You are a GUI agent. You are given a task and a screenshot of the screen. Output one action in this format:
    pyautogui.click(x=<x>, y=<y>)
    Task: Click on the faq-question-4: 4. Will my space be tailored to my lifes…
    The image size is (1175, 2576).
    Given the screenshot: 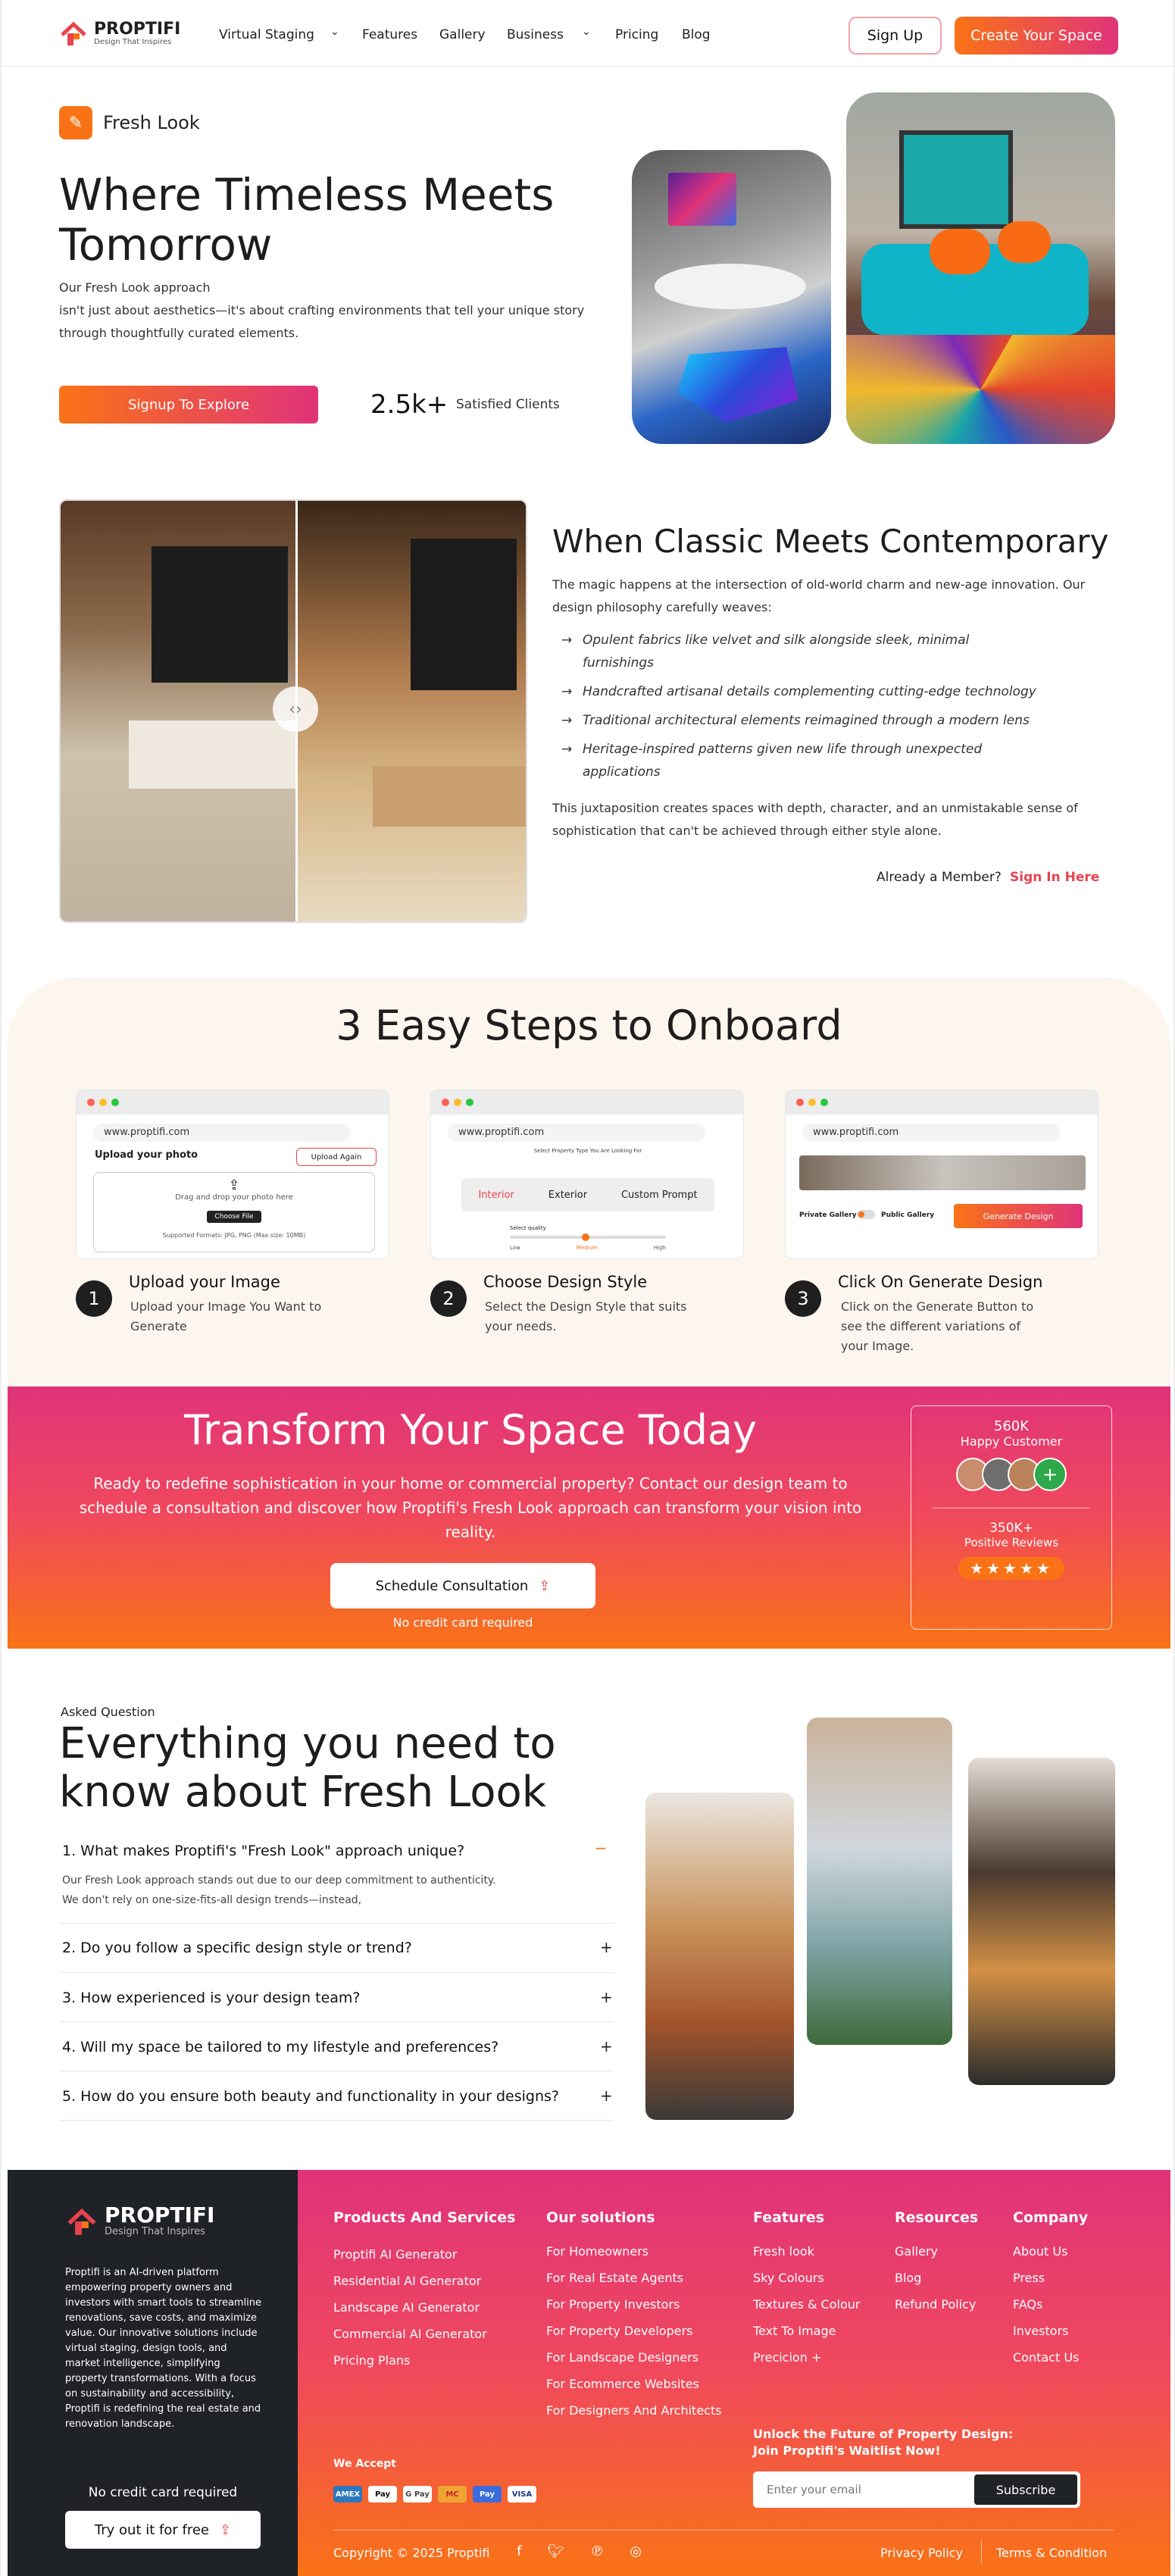 What is the action you would take?
    pyautogui.click(x=280, y=2047)
    